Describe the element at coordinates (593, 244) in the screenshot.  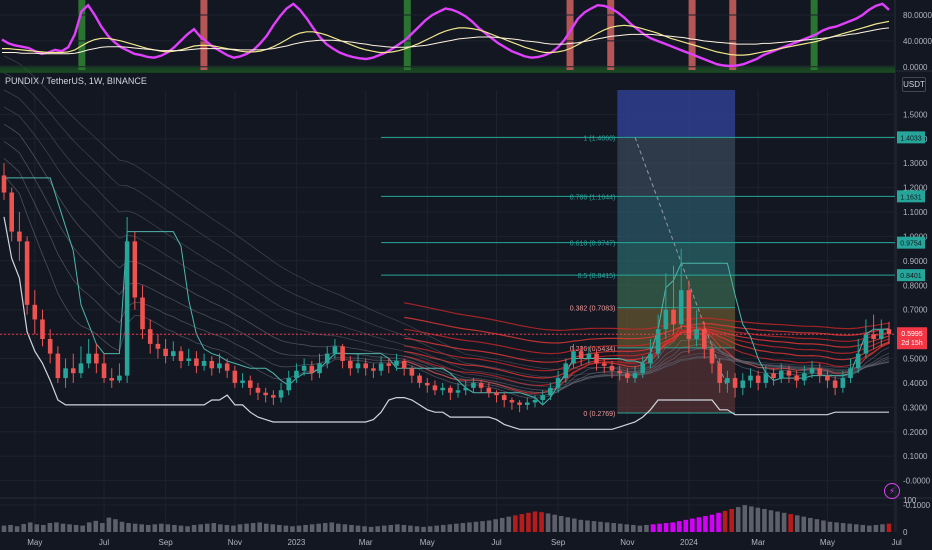
I see `fib-level-label: 0.618 (0.9747)` at that location.